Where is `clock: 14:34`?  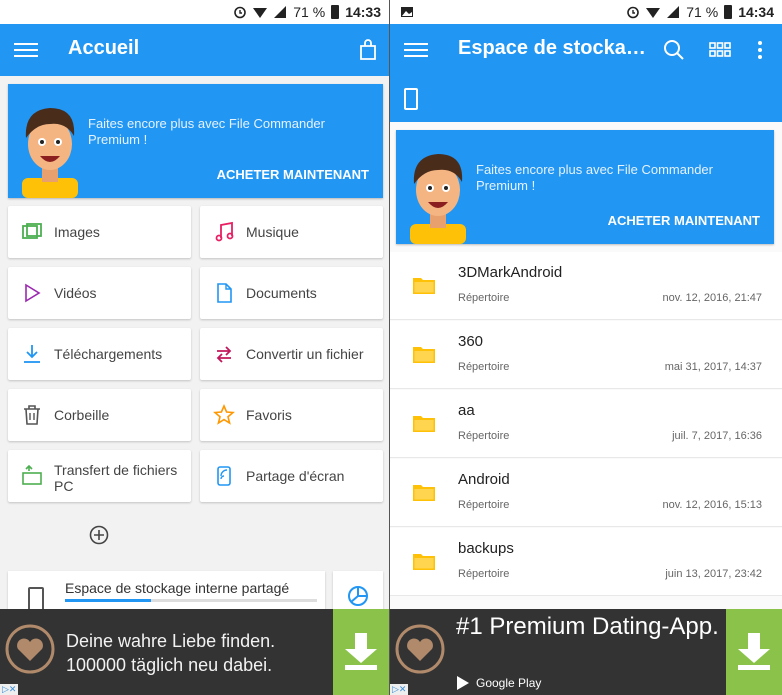
clock: 14:34 is located at coordinates (756, 12).